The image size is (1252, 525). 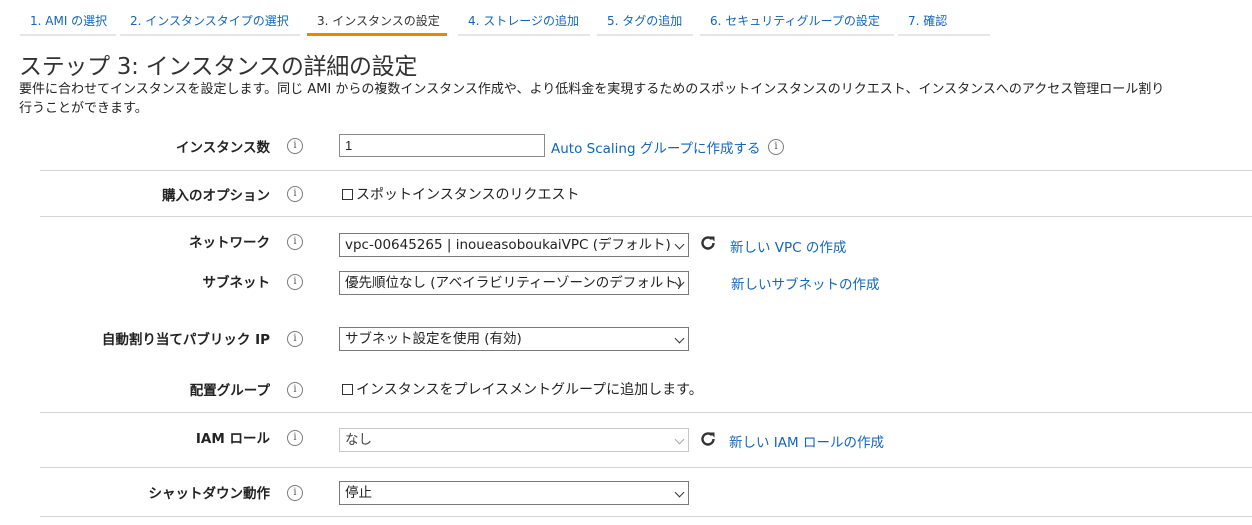 I want to click on tab-add-storage: 4. ストレージの追加, so click(x=524, y=23).